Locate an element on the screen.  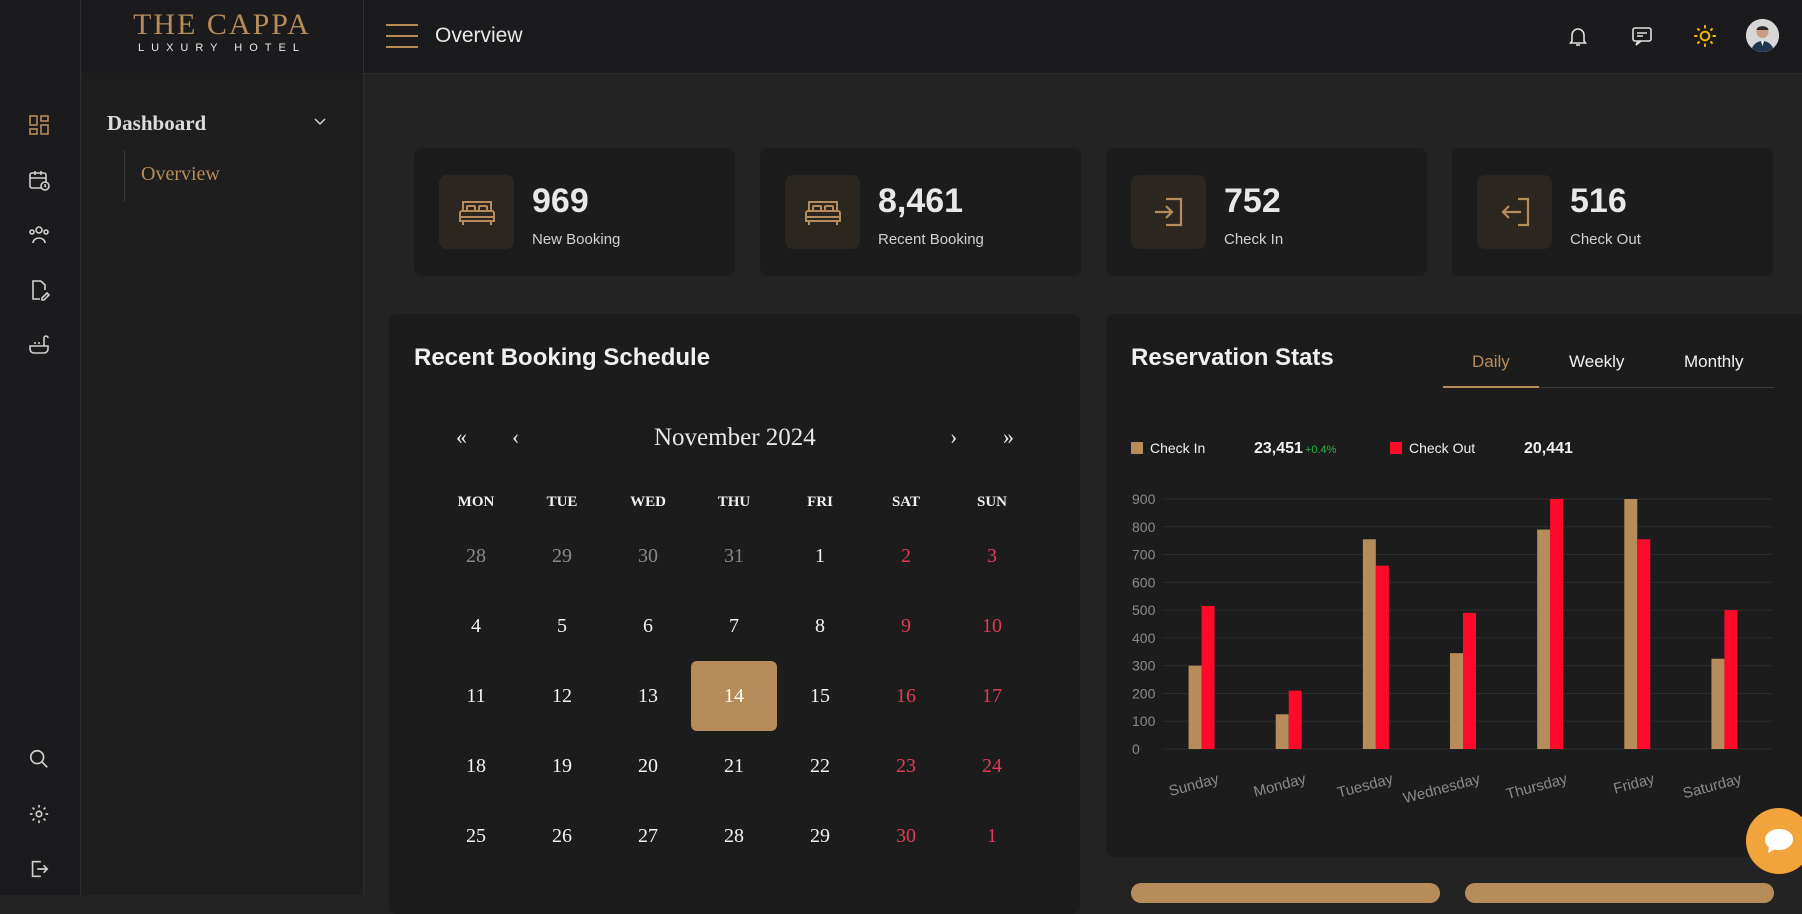
top-bar: Overview is located at coordinates (1083, 37).